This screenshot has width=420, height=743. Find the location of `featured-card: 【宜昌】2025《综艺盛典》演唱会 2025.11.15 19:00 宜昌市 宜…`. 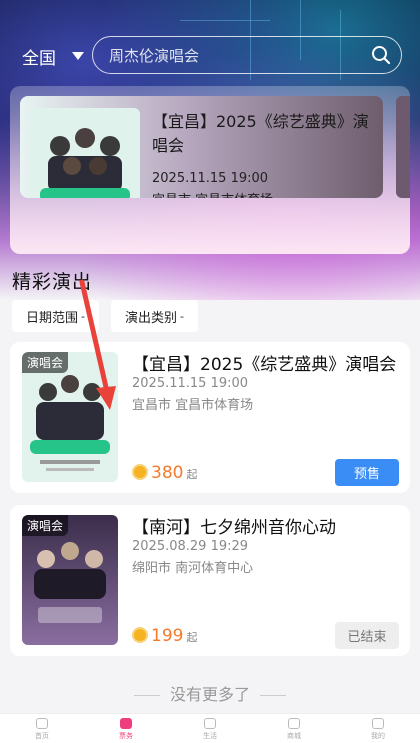

featured-card: 【宜昌】2025《综艺盛典》演唱会 2025.11.15 19:00 宜昌市 宜… is located at coordinates (201, 147).